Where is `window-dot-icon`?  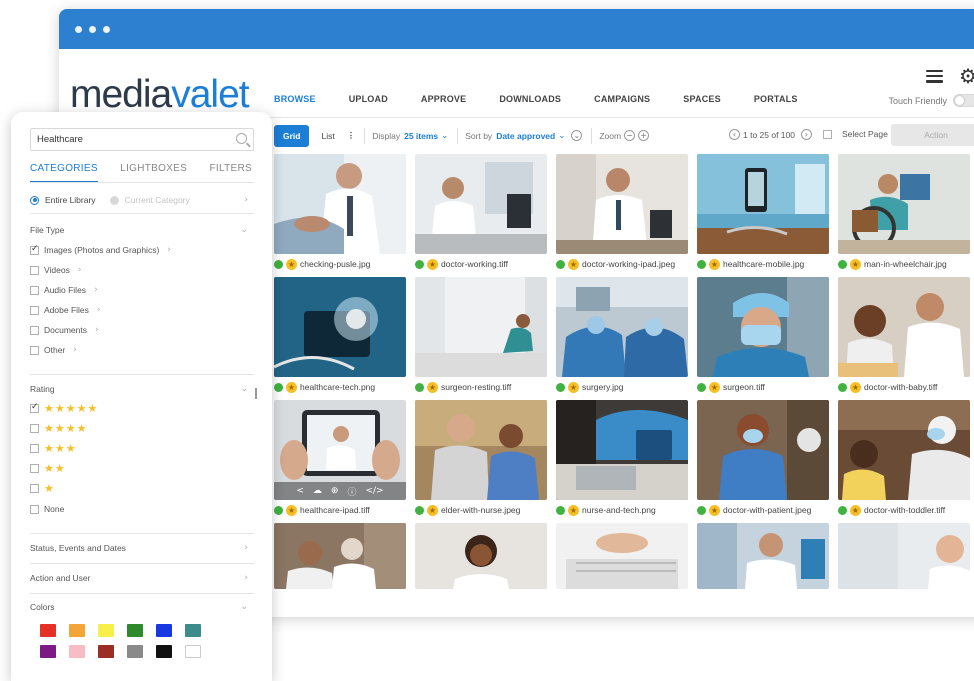
window-dot-icon is located at coordinates (78, 29).